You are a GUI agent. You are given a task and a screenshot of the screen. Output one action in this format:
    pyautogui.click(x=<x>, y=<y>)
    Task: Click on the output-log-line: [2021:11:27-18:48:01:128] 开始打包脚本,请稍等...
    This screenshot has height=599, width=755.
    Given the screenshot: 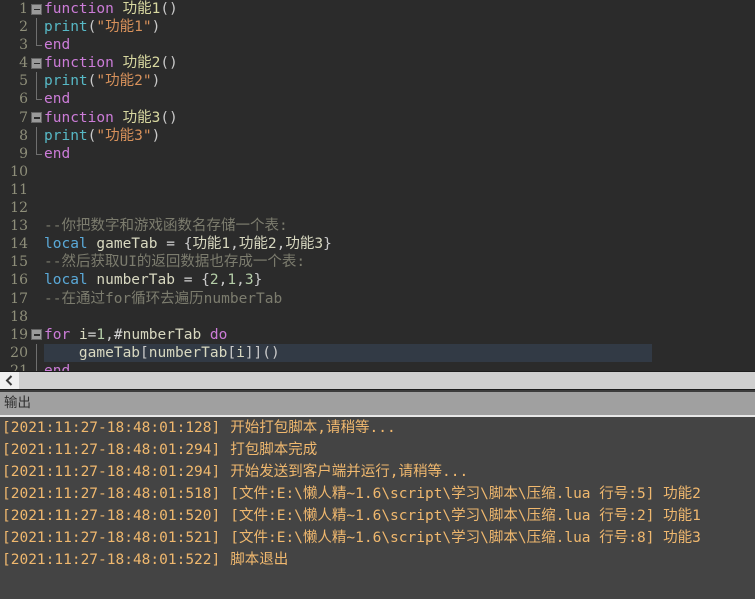 What is the action you would take?
    pyautogui.click(x=377, y=428)
    